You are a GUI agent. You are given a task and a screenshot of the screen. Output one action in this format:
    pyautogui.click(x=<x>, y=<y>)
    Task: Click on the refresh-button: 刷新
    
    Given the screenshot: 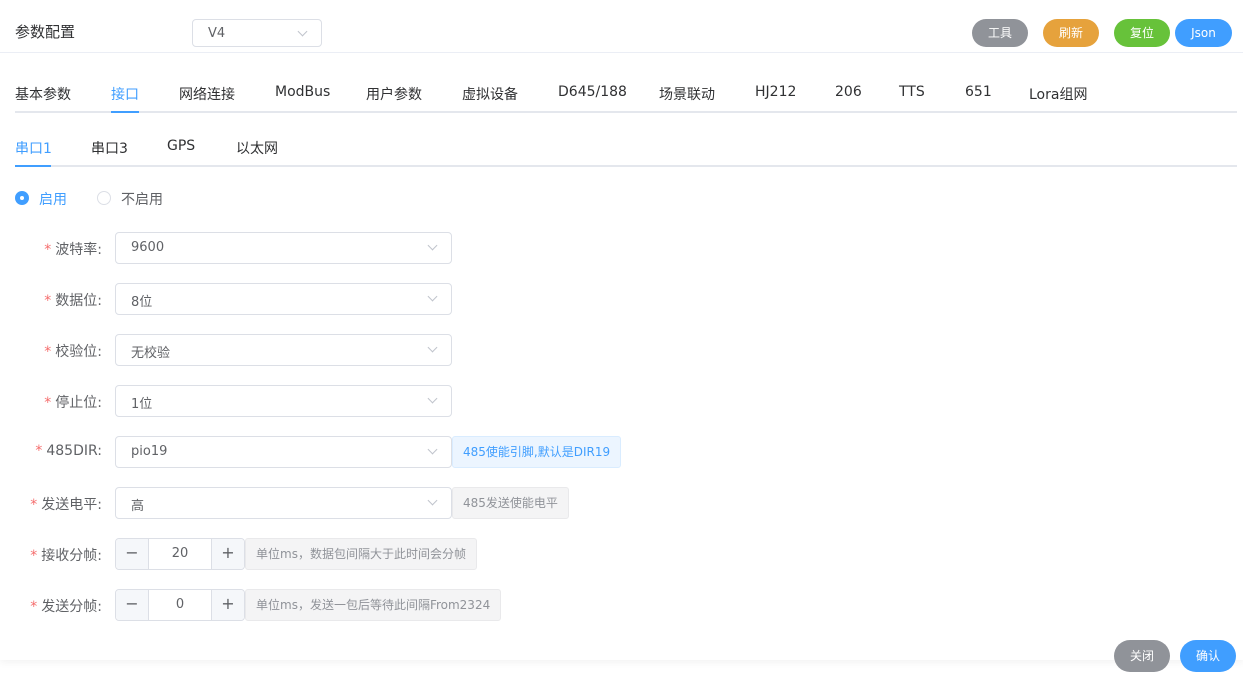 What is the action you would take?
    pyautogui.click(x=1071, y=33)
    